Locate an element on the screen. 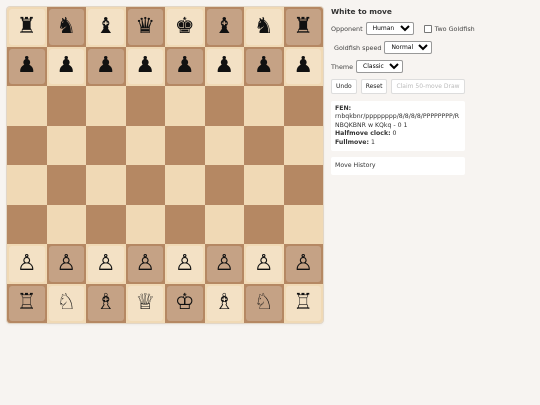  board-square: ♔ is located at coordinates (185, 303).